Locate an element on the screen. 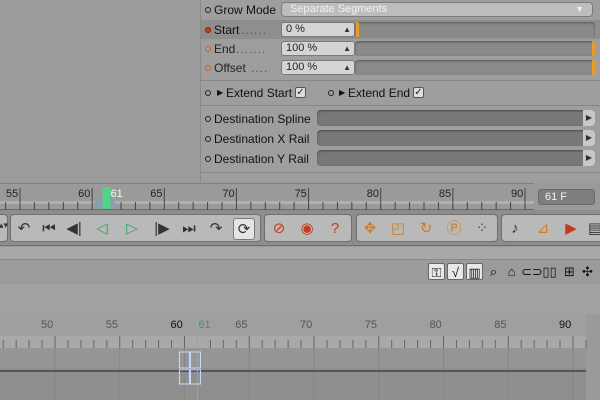 This screenshot has height=400, width=600. search-icon: ⌕ is located at coordinates (493, 271).